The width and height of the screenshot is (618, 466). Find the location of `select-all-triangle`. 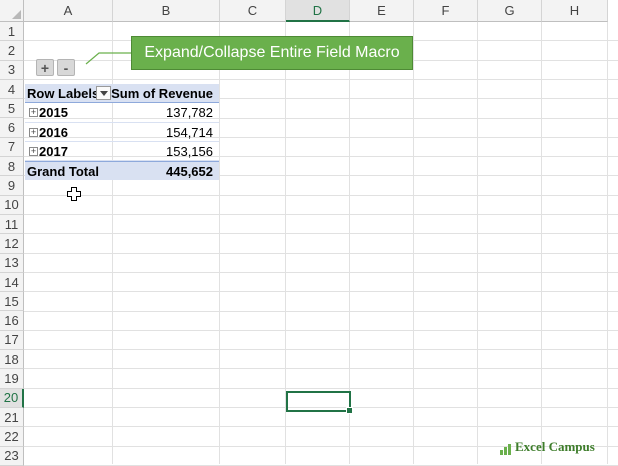

select-all-triangle is located at coordinates (16, 14).